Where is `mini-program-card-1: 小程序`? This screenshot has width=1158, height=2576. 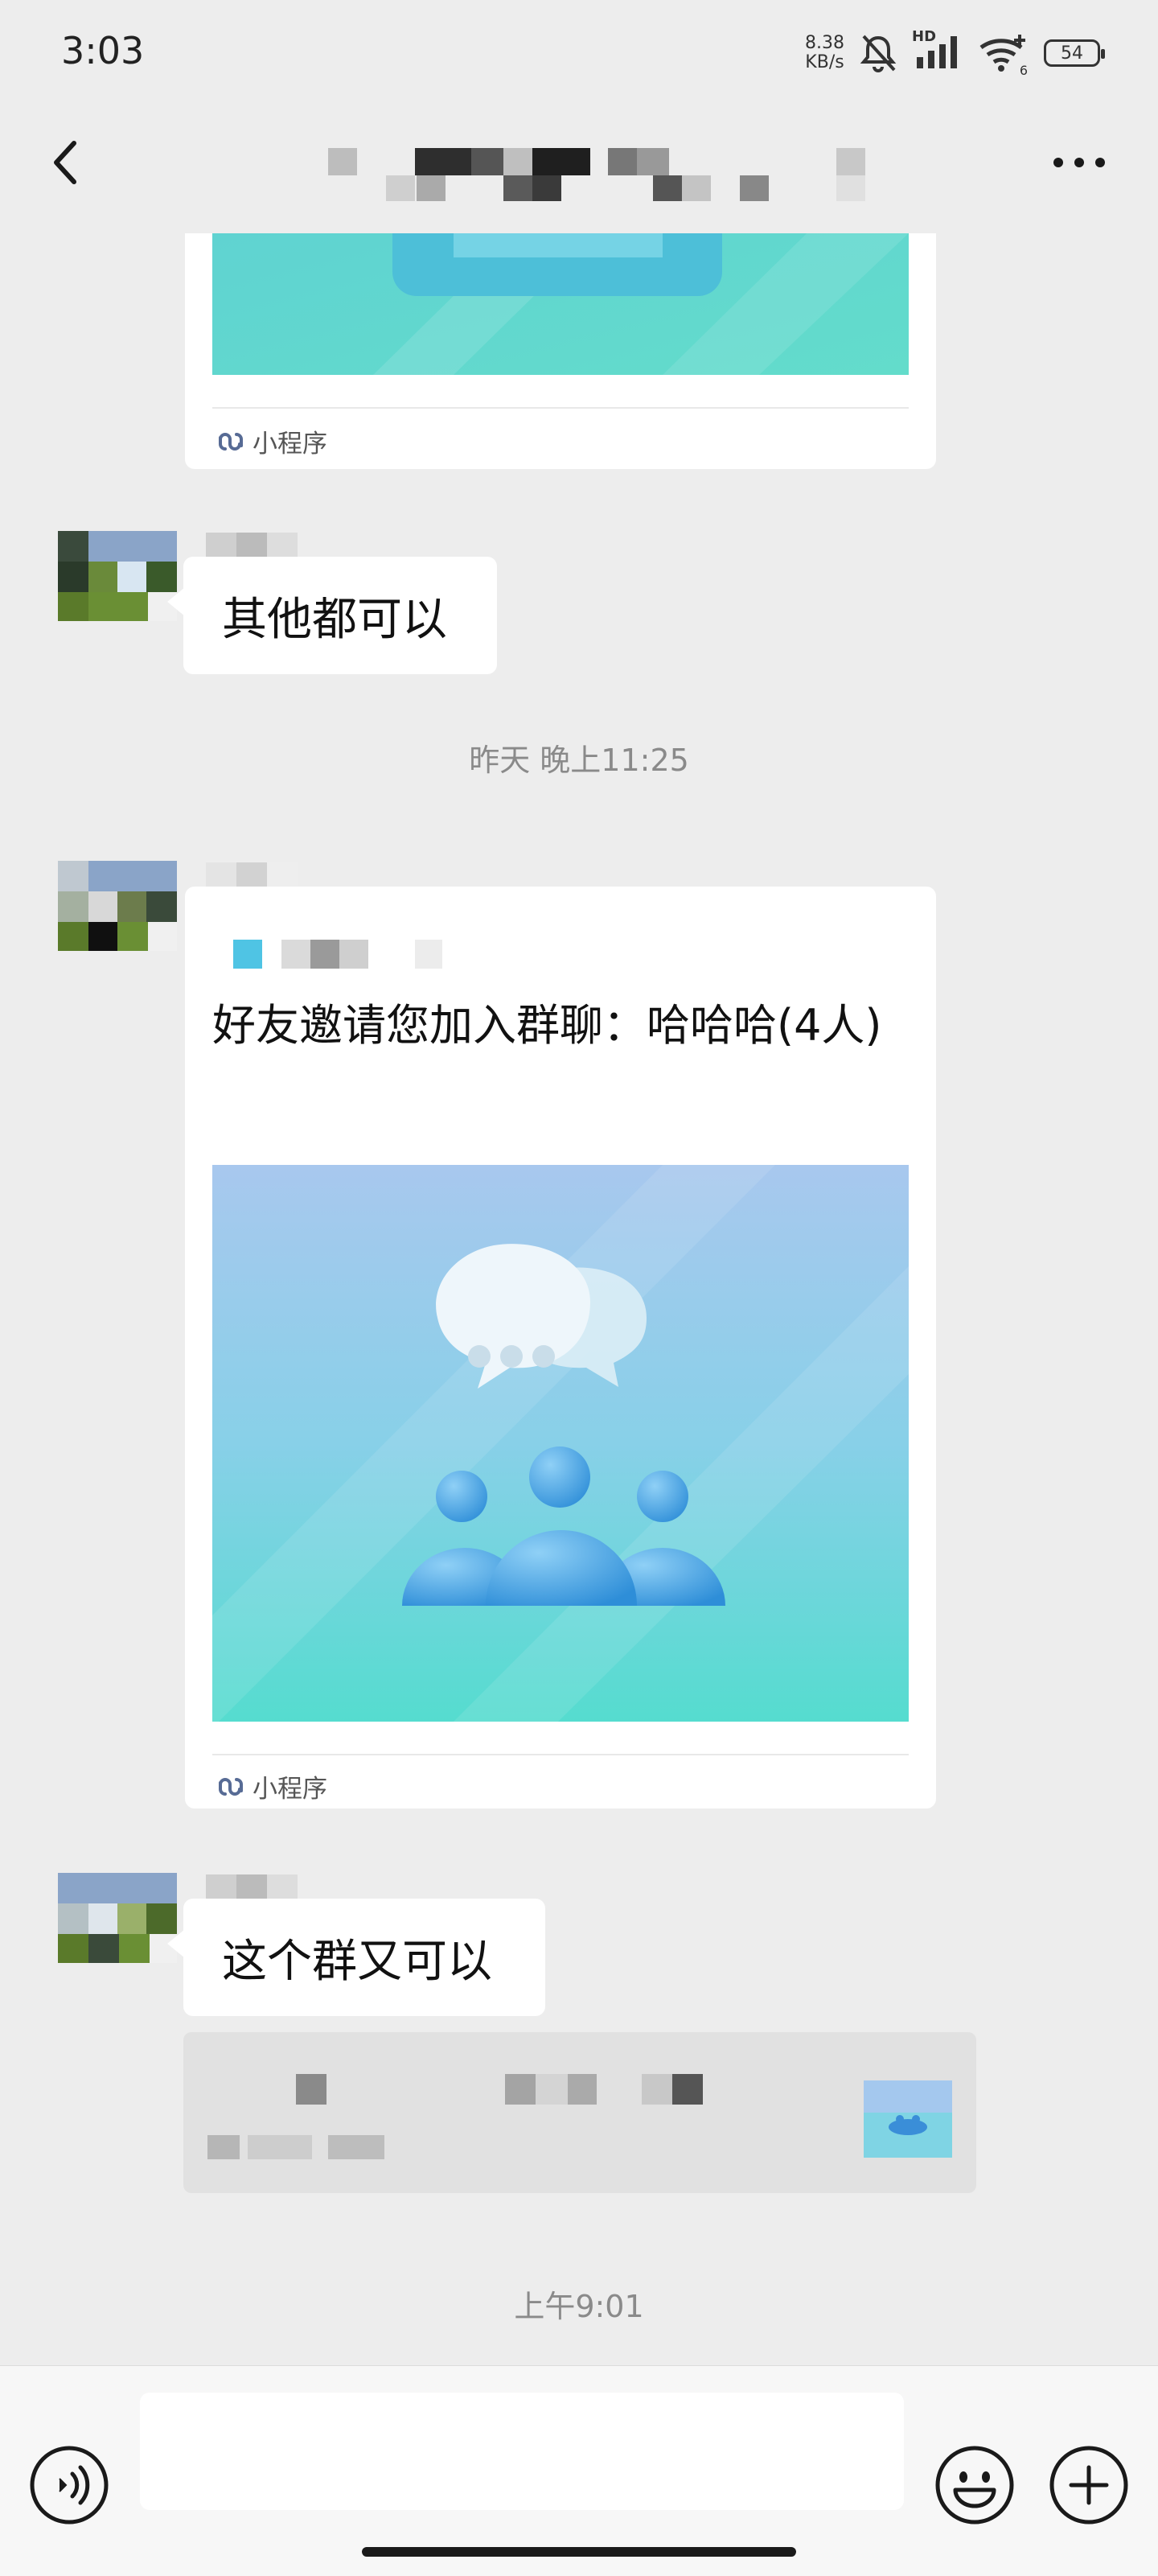
mini-program-card-1: 小程序 is located at coordinates (560, 351).